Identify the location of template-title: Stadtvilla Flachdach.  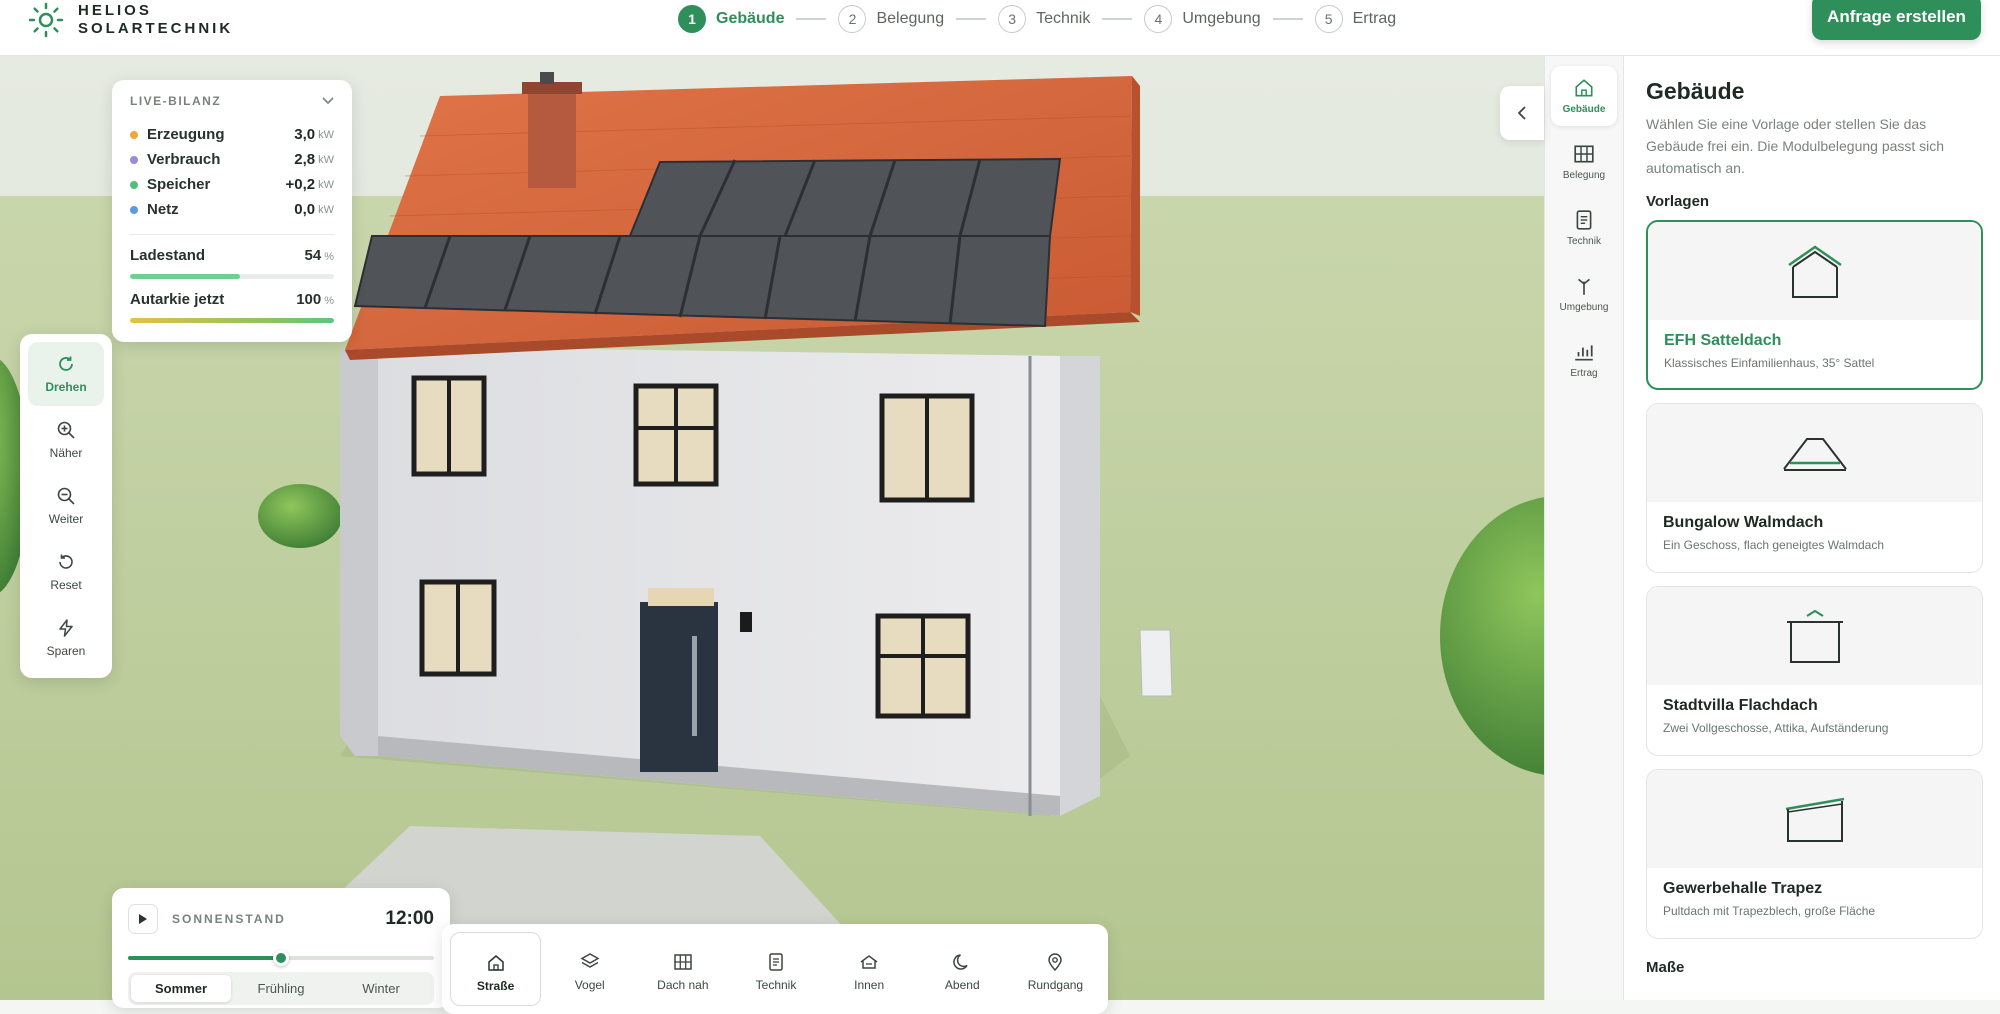
(1740, 705).